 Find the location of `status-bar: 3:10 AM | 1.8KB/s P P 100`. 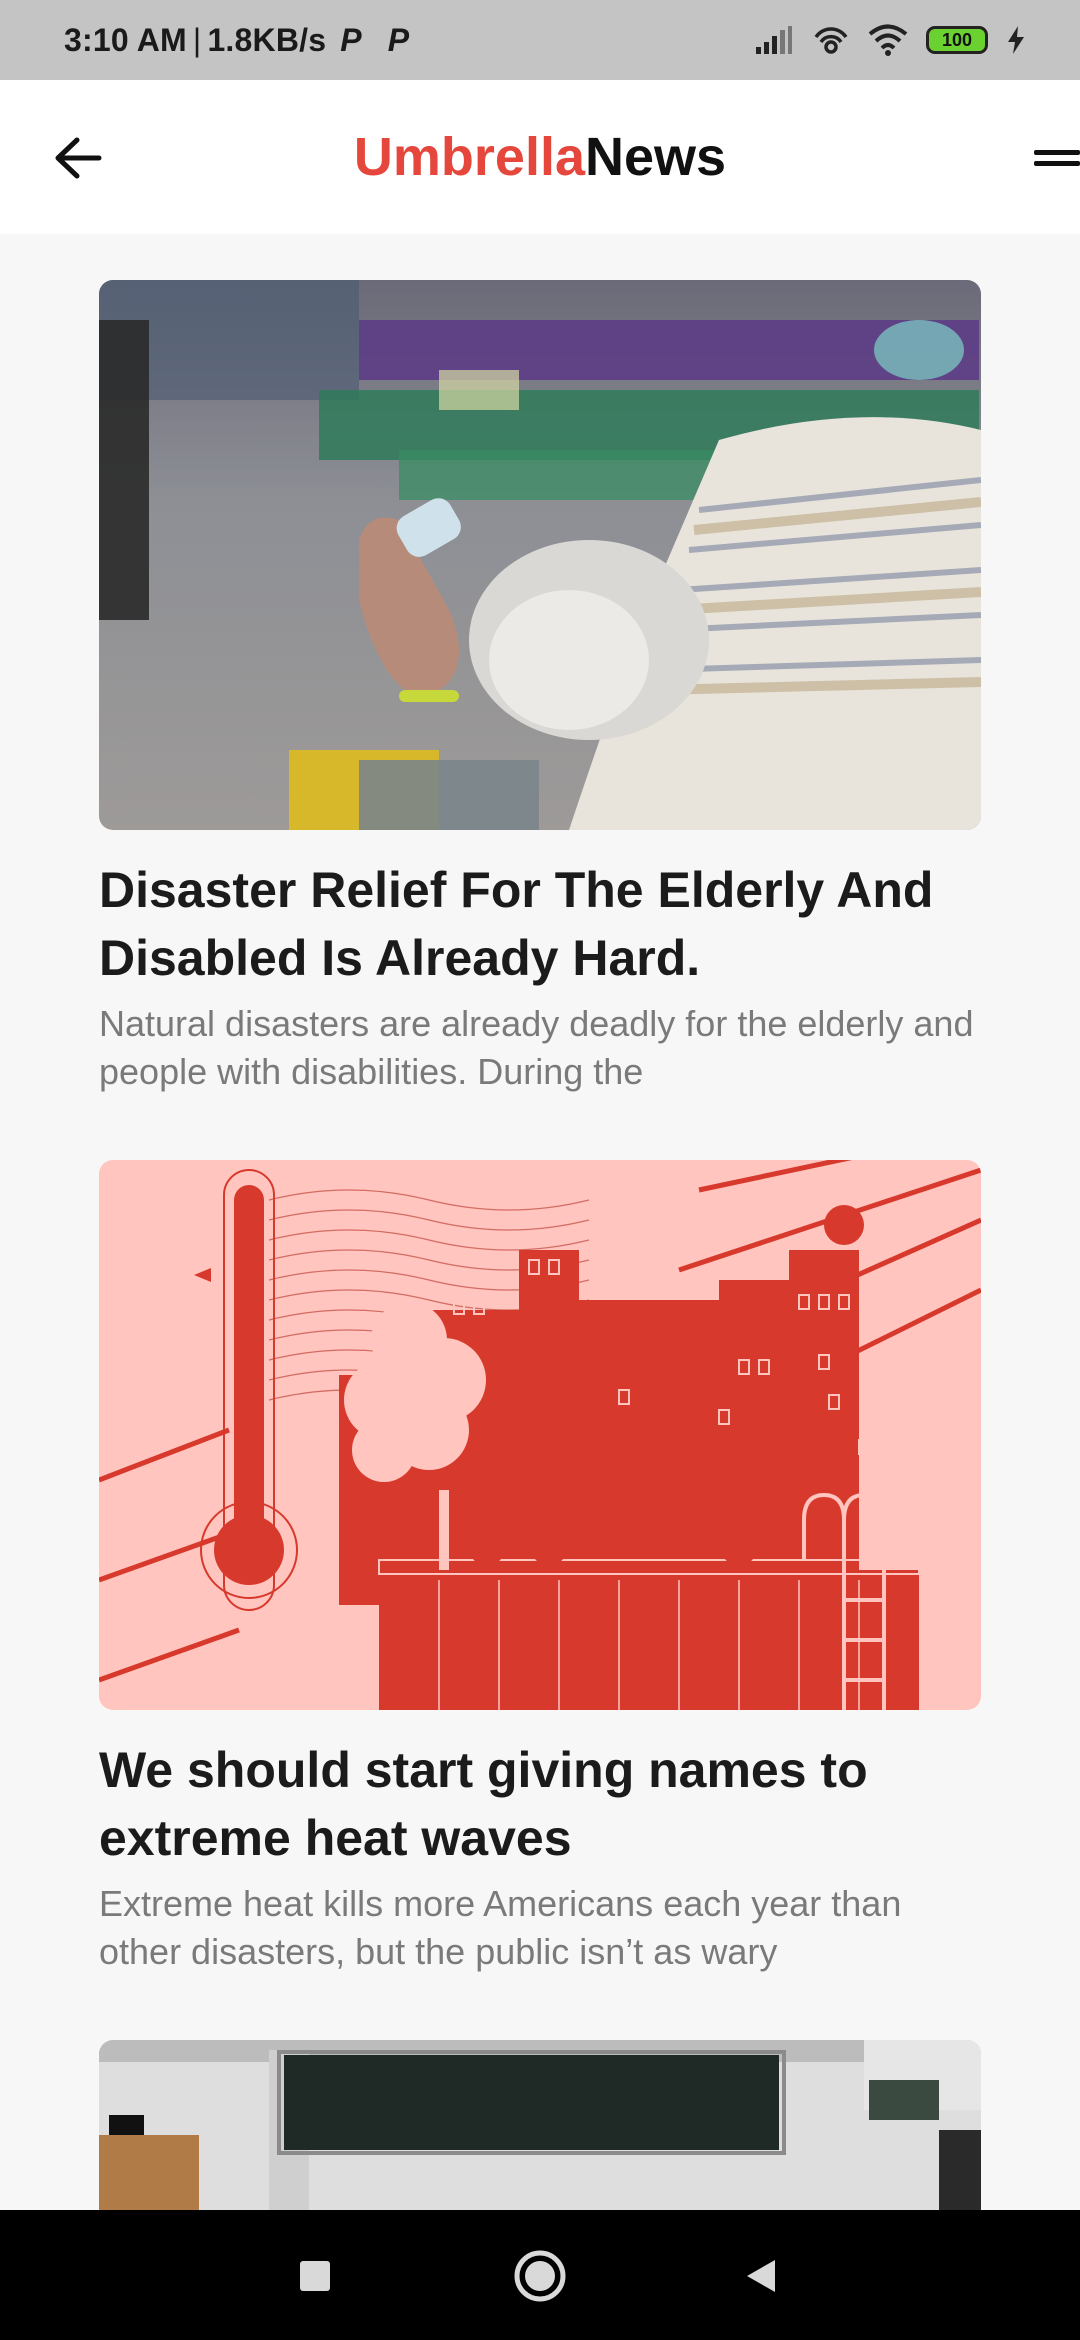

status-bar: 3:10 AM | 1.8KB/s P P 100 is located at coordinates (540, 40).